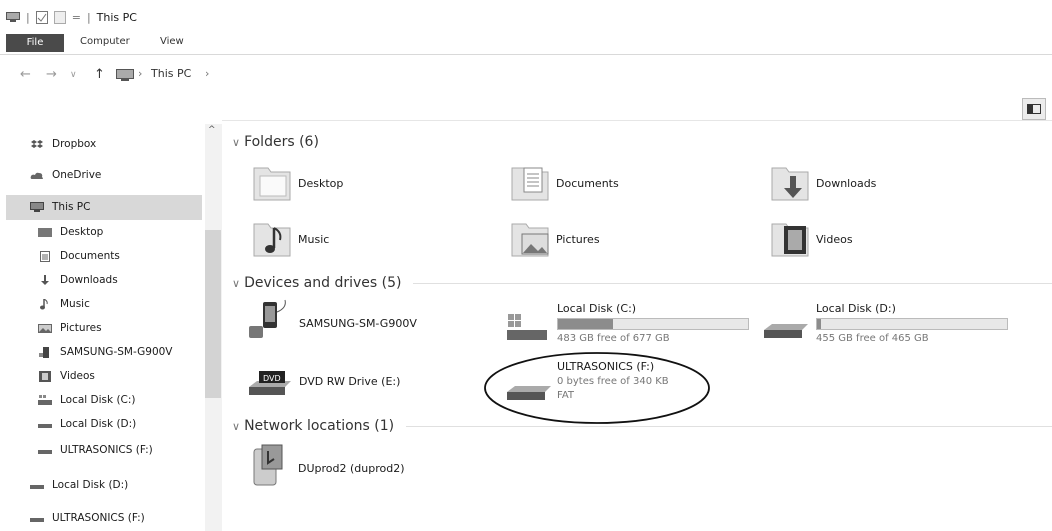  I want to click on breadcrumb-chevron-icon: ›, so click(207, 73).